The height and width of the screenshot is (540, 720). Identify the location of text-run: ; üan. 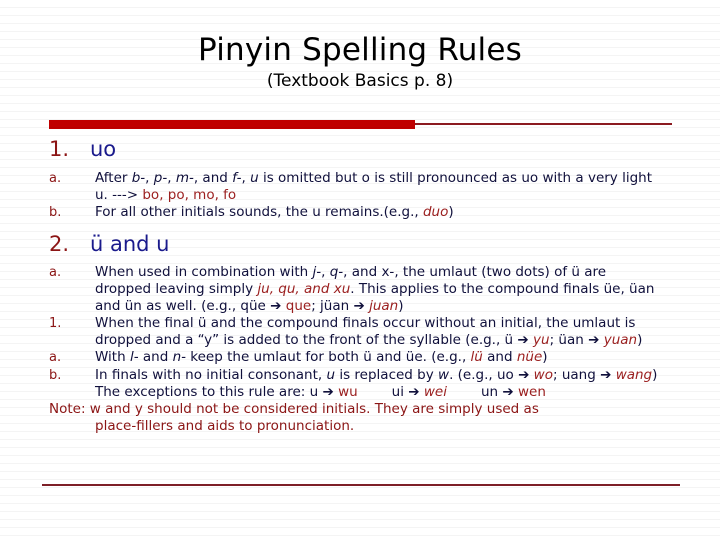
(569, 340).